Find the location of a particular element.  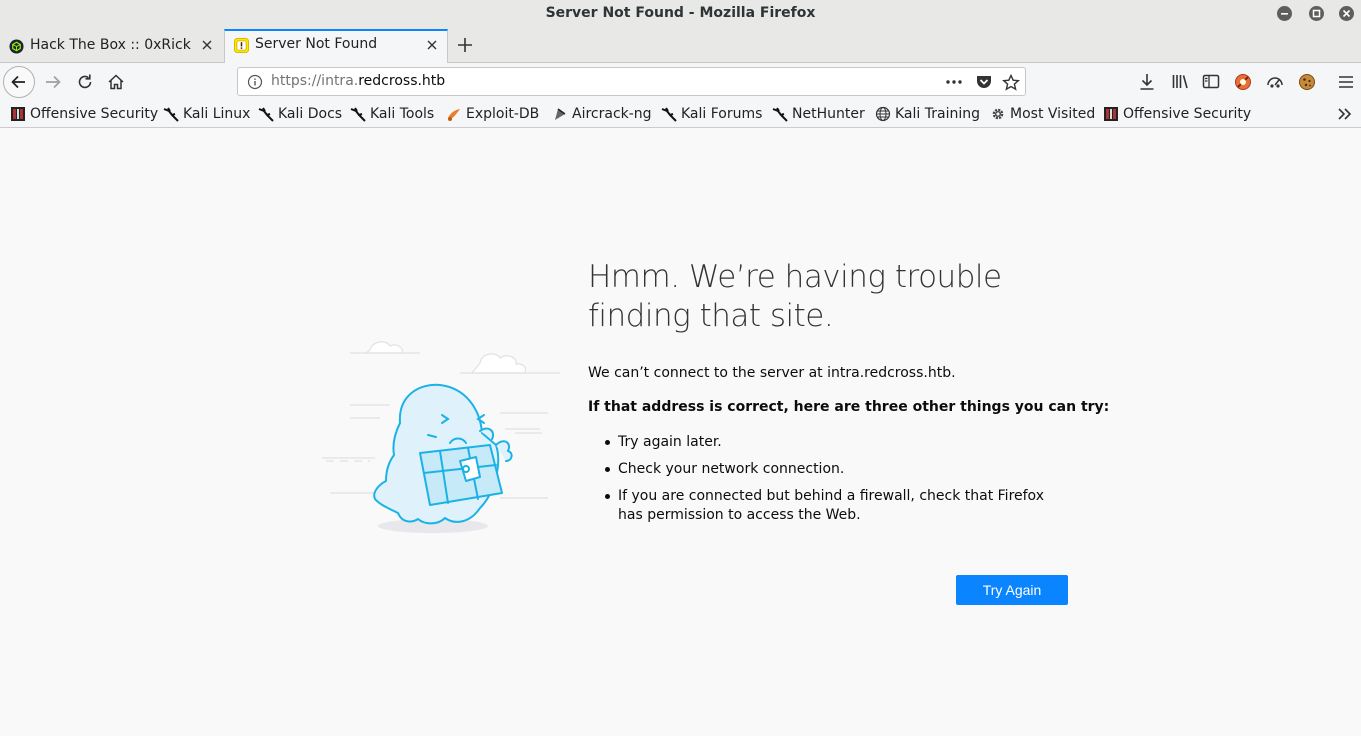

bookmark-label: Most Visited is located at coordinates (1053, 114).